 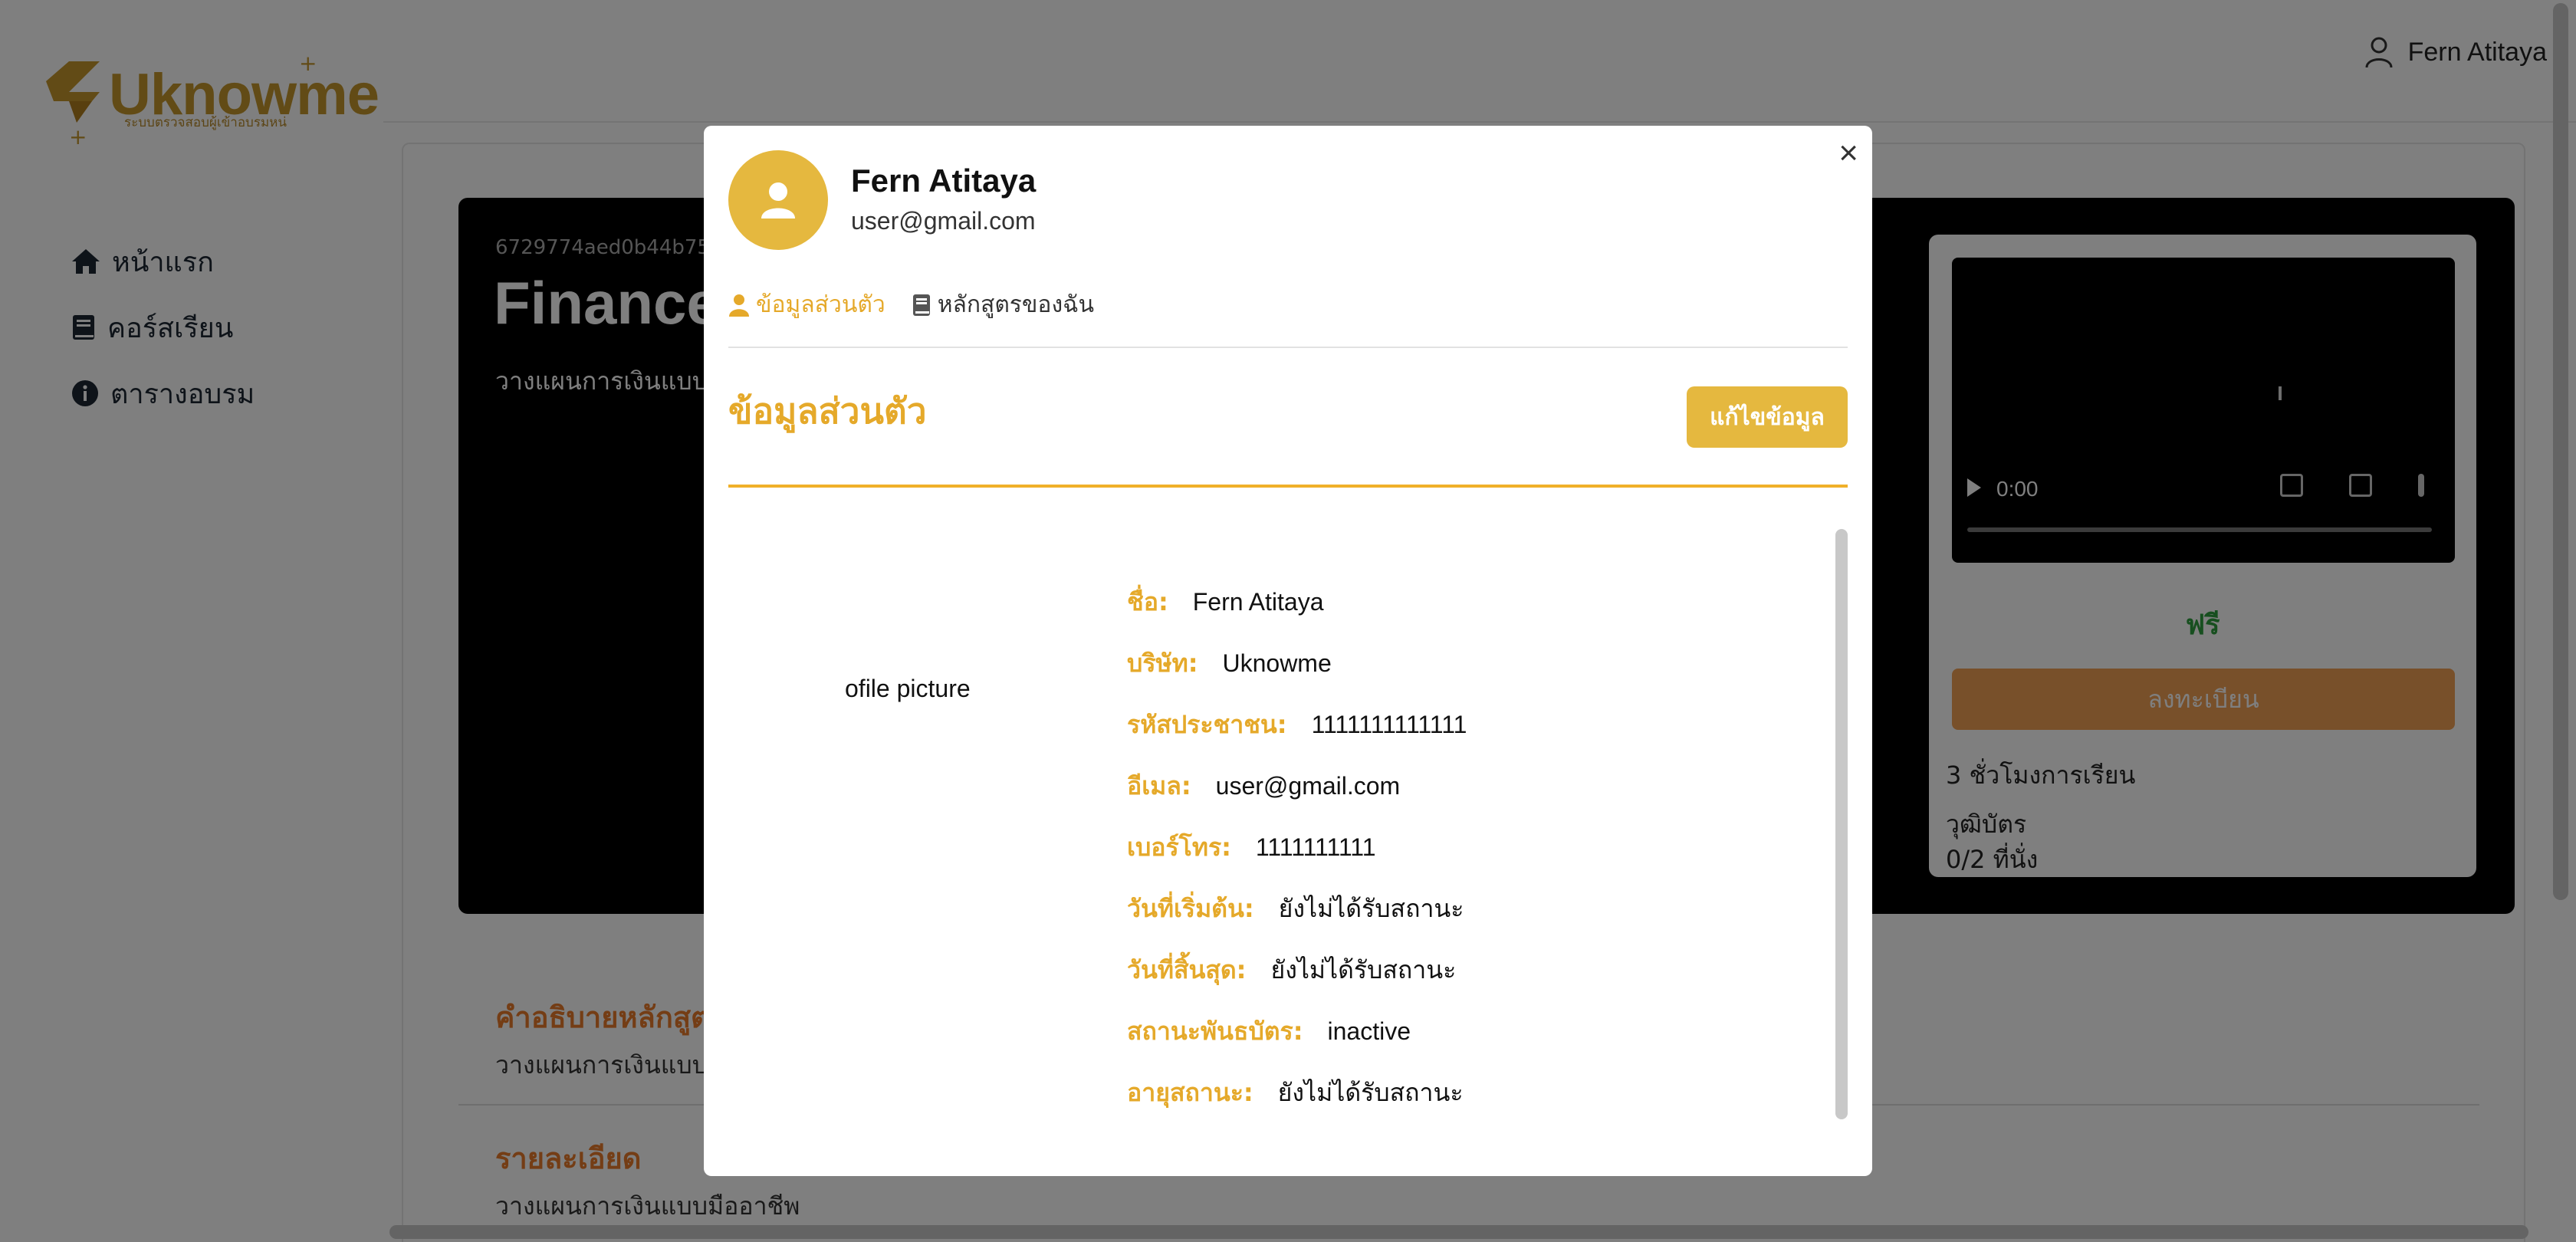 I want to click on profile-scrollbar, so click(x=1842, y=824).